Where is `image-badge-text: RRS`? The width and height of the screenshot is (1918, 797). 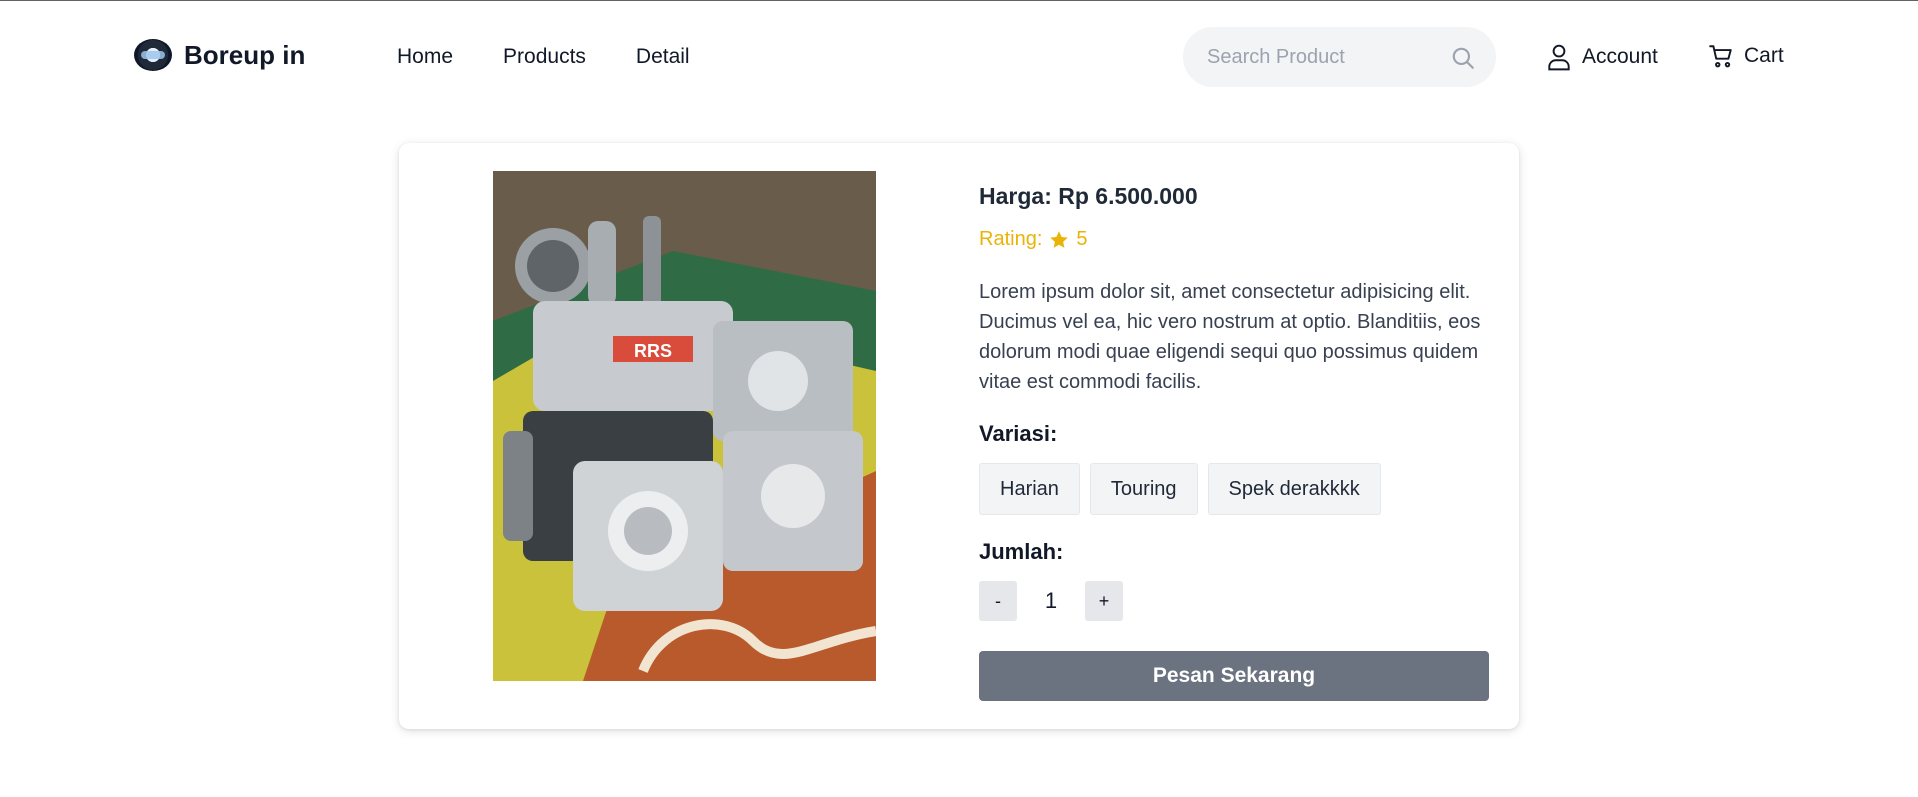
image-badge-text: RRS is located at coordinates (653, 351).